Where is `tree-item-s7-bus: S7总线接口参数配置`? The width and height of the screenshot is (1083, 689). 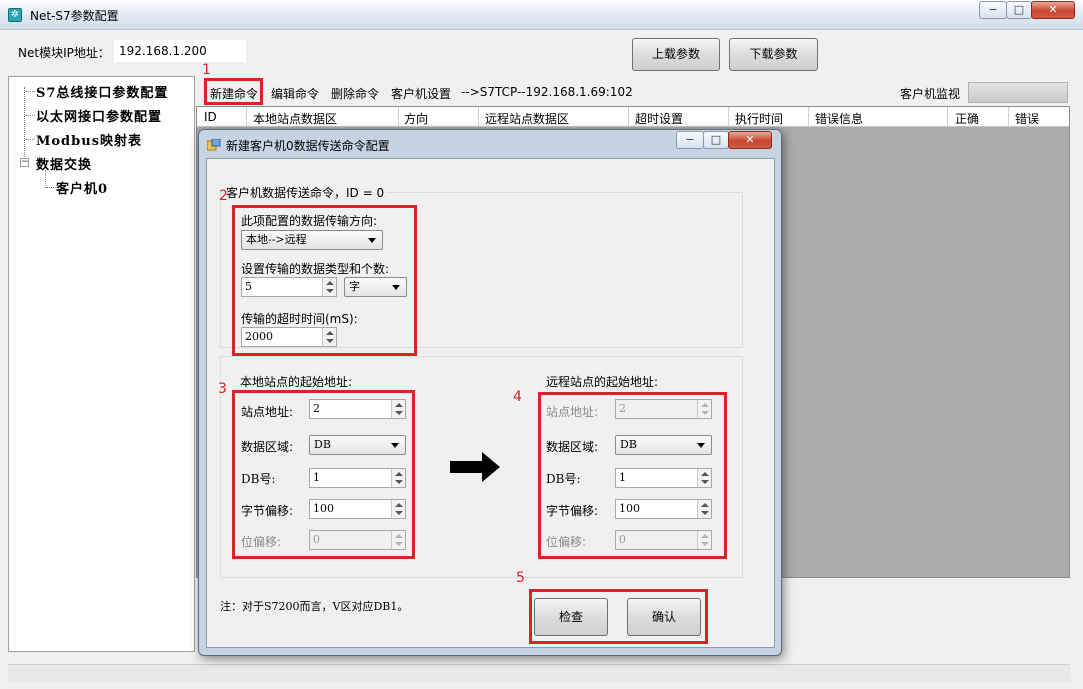
tree-item-s7-bus: S7总线接口参数配置 is located at coordinates (102, 91).